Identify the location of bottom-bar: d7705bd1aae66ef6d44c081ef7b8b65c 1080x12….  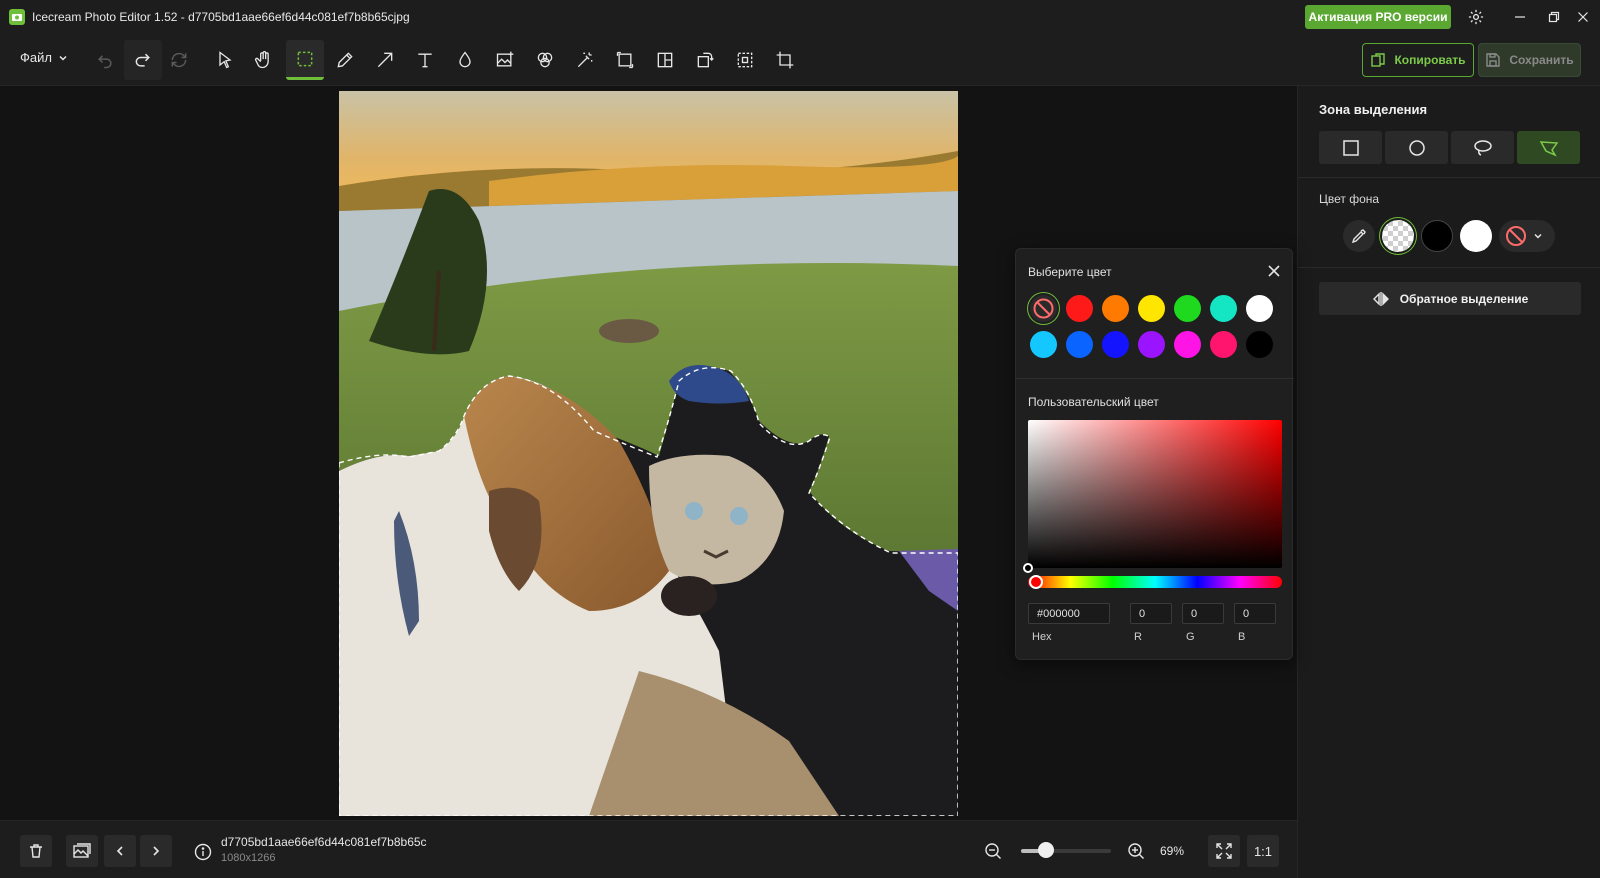
(648, 849).